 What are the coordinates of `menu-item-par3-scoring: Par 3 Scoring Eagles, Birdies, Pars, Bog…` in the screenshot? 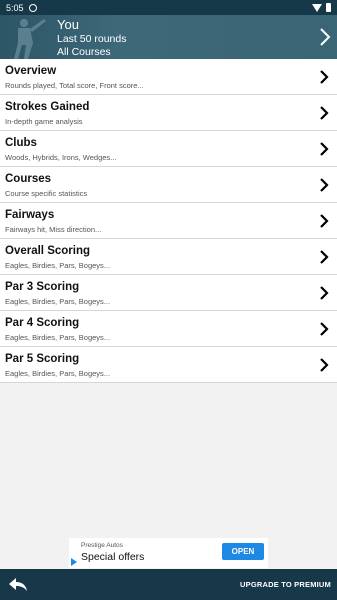 It's located at (168, 293).